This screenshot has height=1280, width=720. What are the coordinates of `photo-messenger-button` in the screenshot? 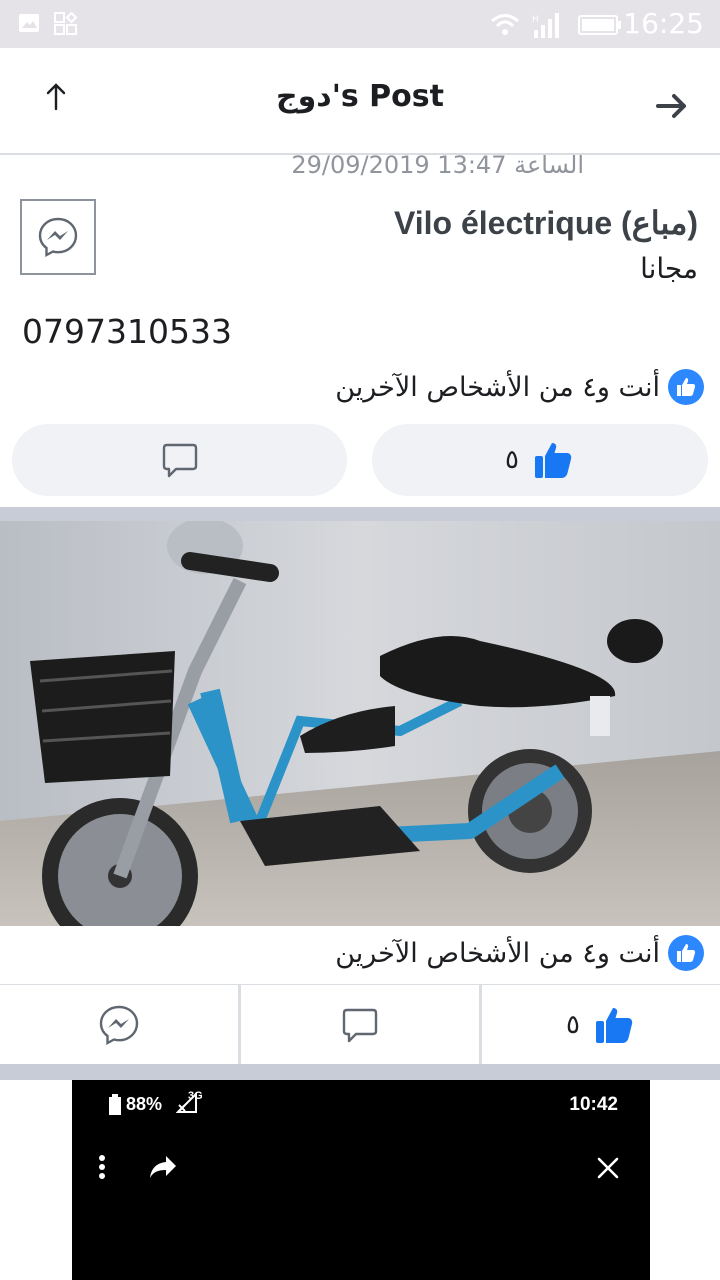 It's located at (119, 1025).